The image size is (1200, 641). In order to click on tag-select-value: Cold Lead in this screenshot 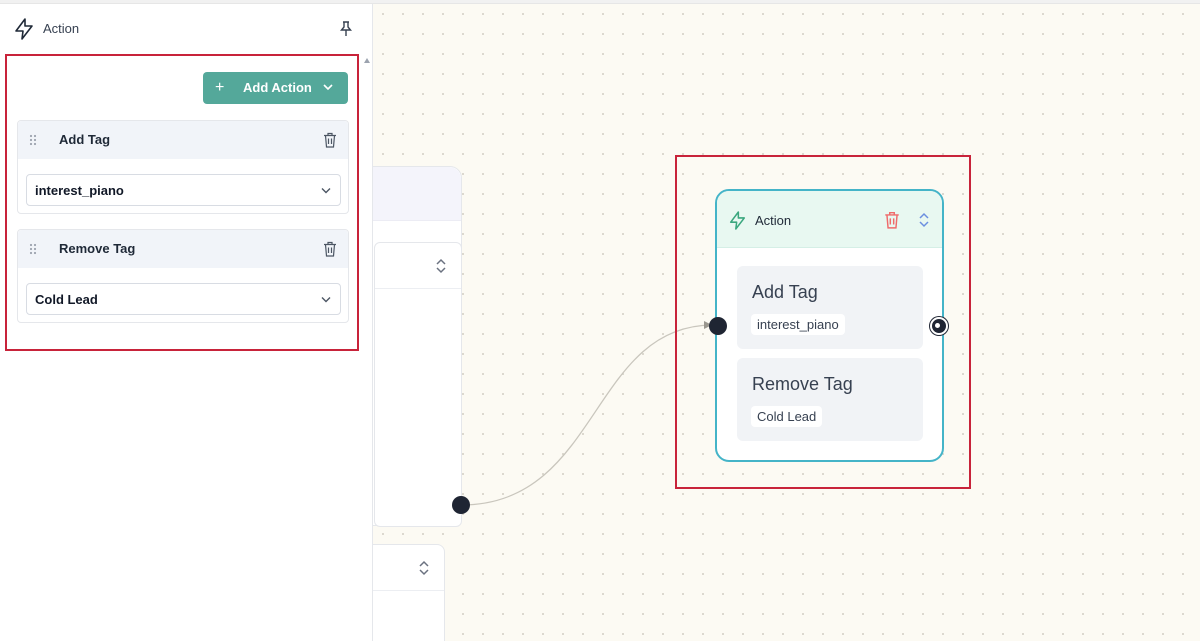, I will do `click(66, 299)`.